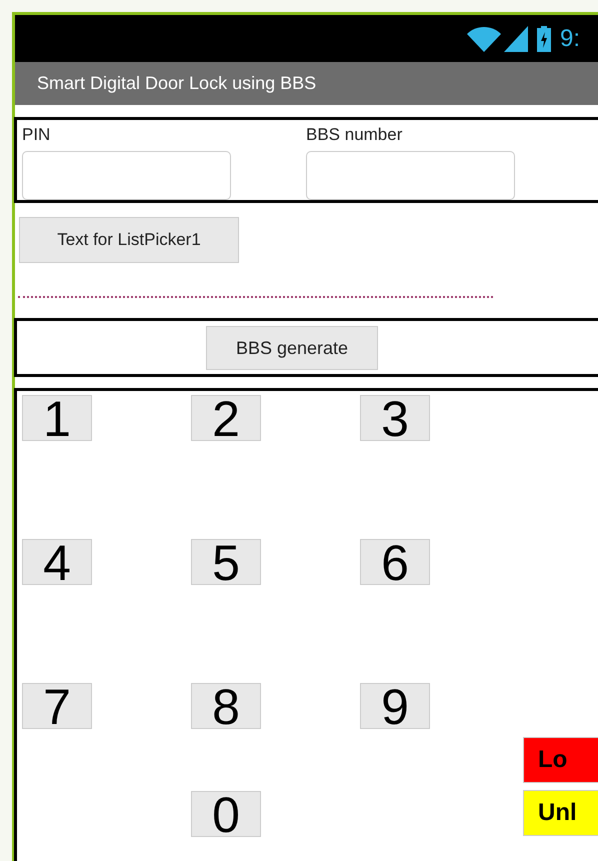  Describe the element at coordinates (395, 706) in the screenshot. I see `keypad-key: 9` at that location.